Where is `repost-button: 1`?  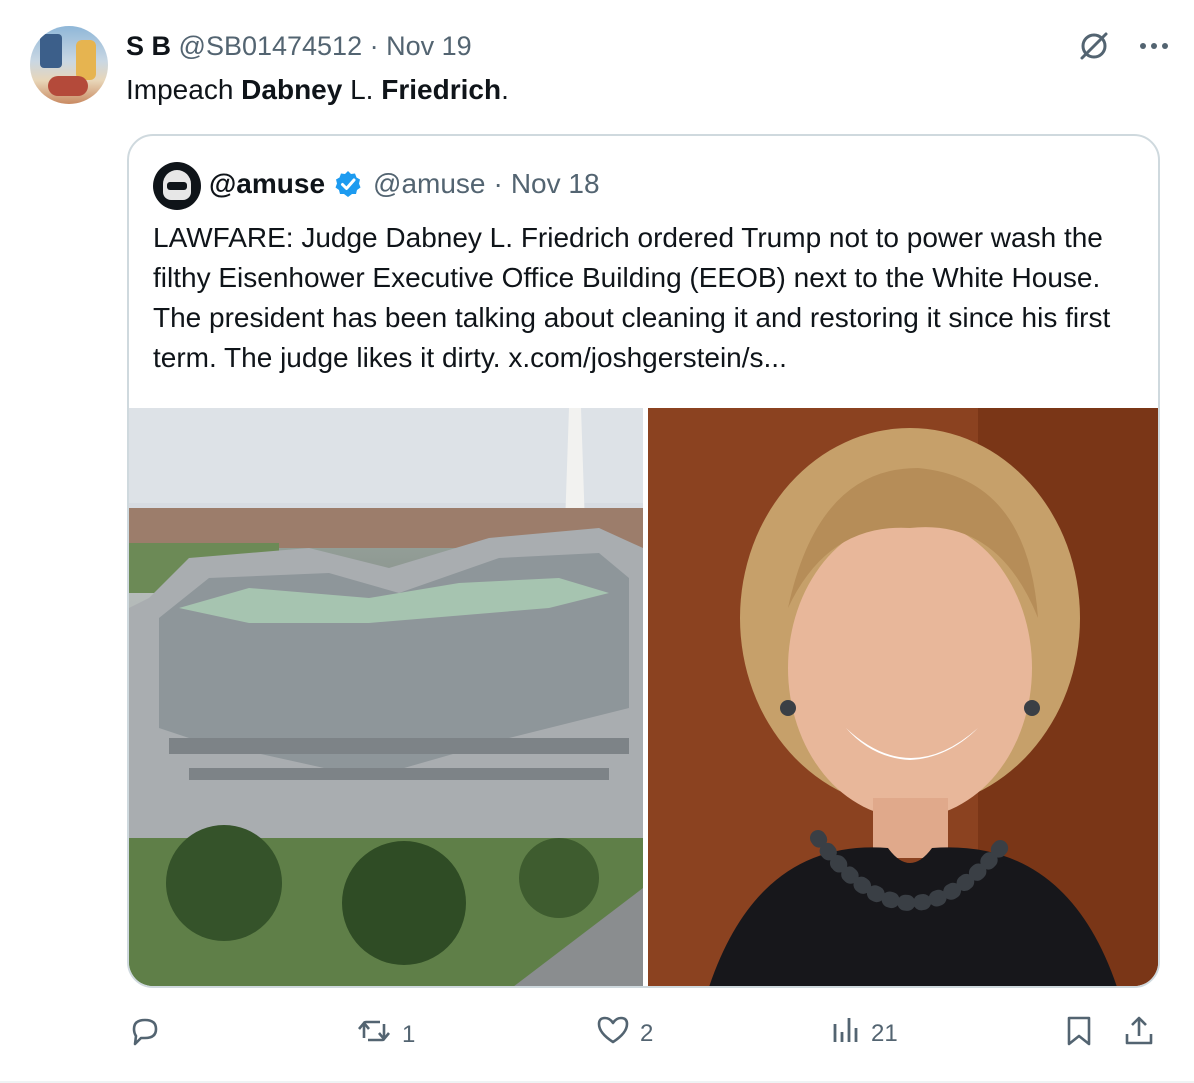 repost-button: 1 is located at coordinates (385, 1034).